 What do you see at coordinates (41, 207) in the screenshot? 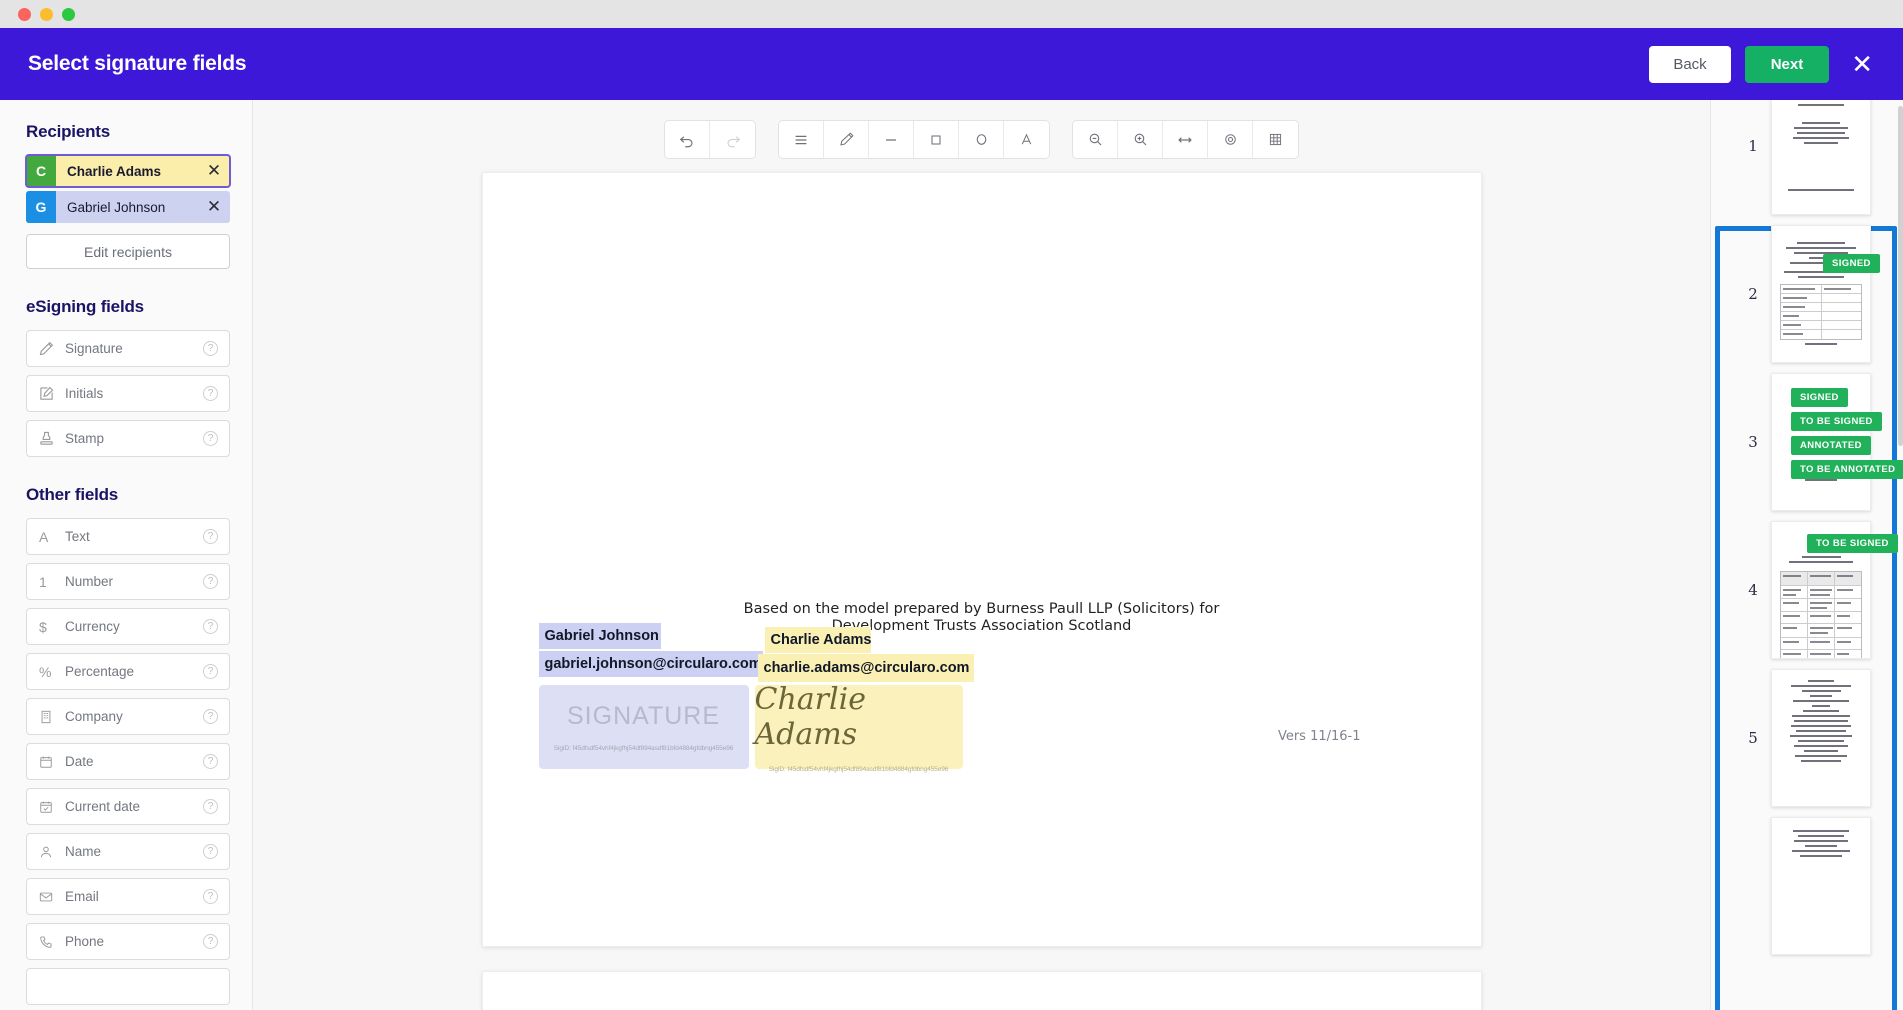
I see `recipient-avatar: G` at bounding box center [41, 207].